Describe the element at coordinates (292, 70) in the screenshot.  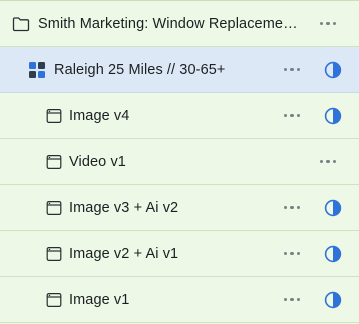
I see `campaign-more-options-icon` at that location.